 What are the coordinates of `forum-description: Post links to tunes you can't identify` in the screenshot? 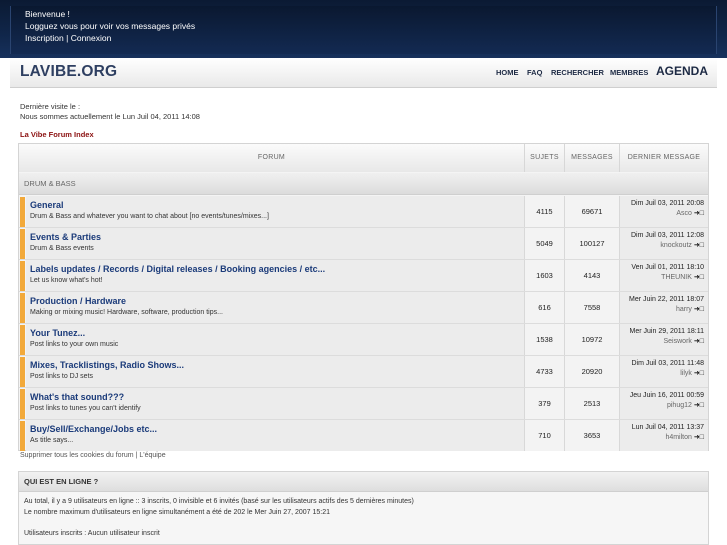 It's located at (85, 408).